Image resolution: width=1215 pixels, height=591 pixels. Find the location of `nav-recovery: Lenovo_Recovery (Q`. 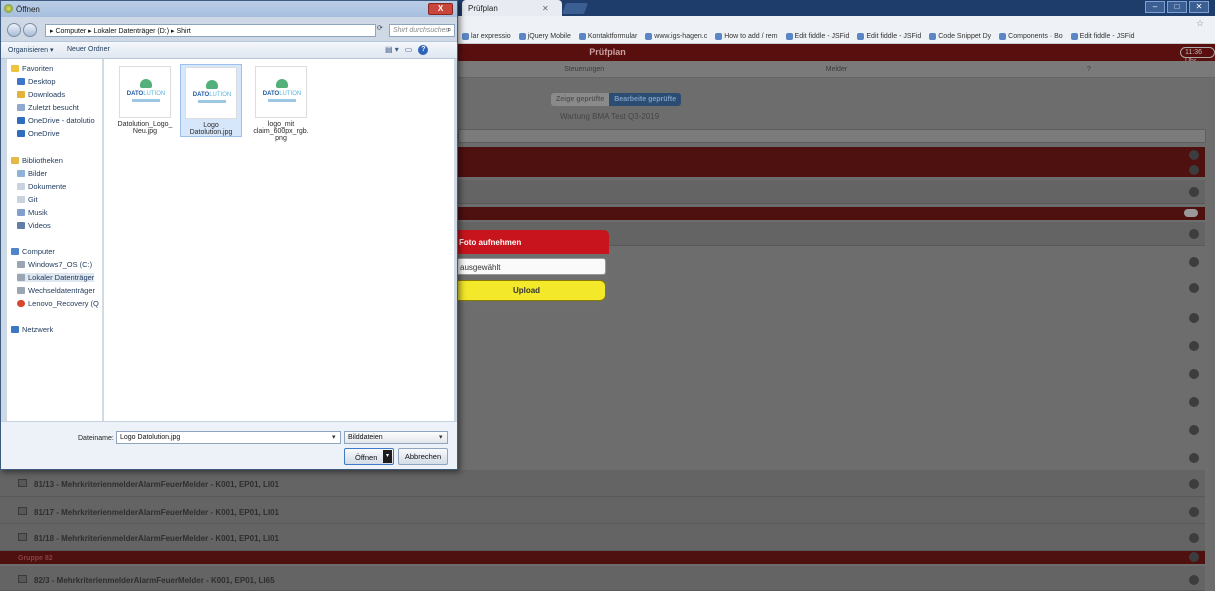

nav-recovery: Lenovo_Recovery (Q is located at coordinates (58, 303).